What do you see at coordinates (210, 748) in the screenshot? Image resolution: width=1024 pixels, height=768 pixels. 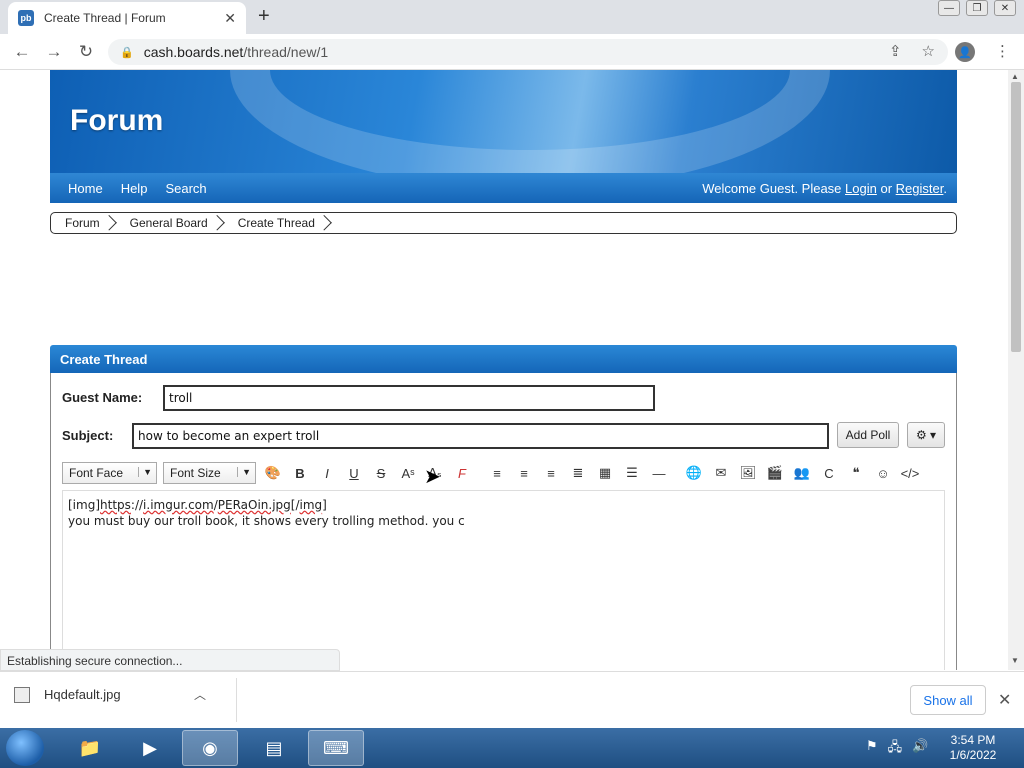 I see `chrome-icon: ◉` at bounding box center [210, 748].